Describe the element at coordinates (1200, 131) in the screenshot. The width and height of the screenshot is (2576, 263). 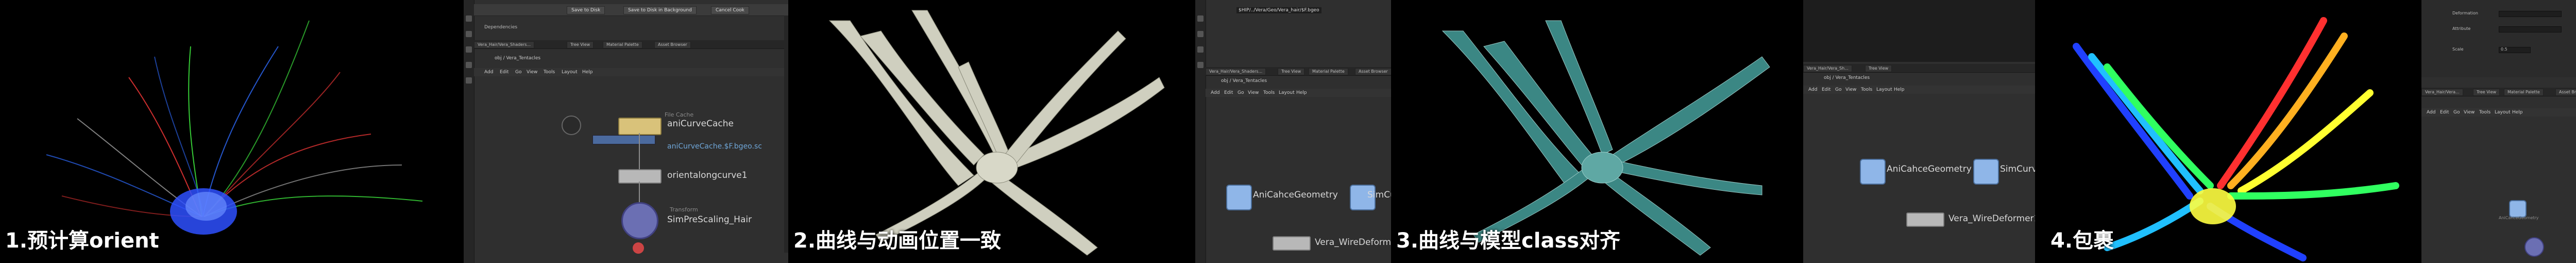
I see `side-toolbar` at that location.